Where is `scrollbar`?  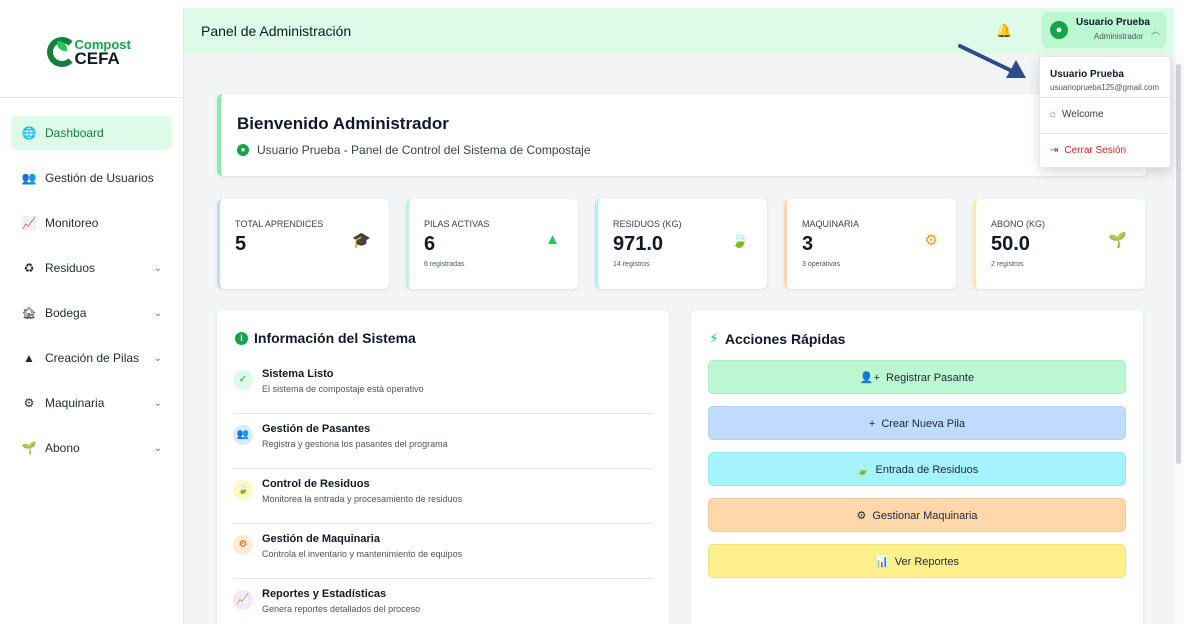
scrollbar is located at coordinates (1179, 339).